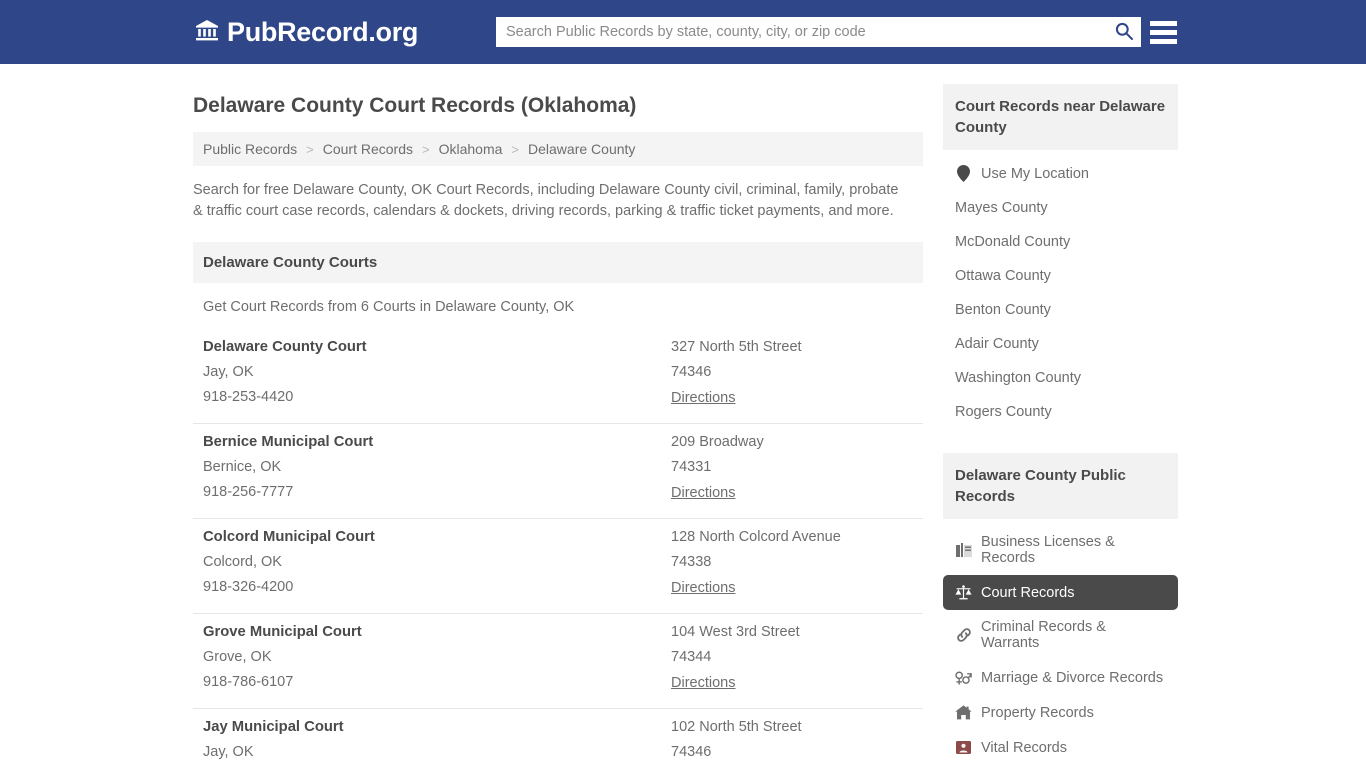  What do you see at coordinates (437, 587) in the screenshot?
I see `court-phone: 918-326-4200` at bounding box center [437, 587].